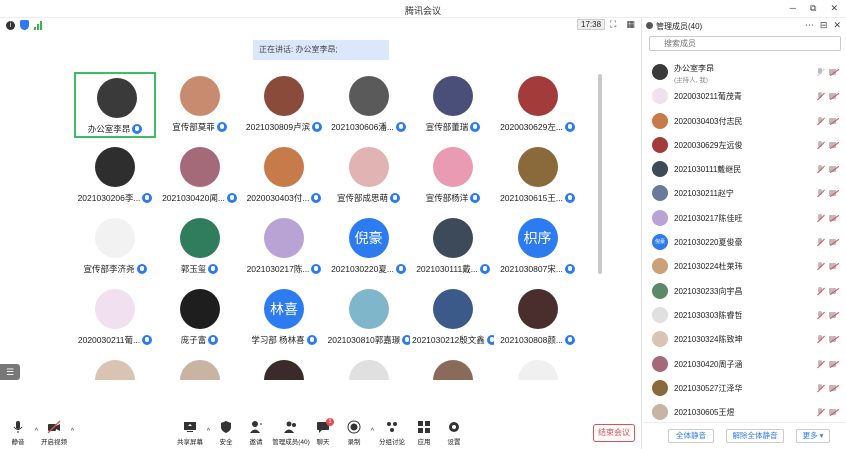 This screenshot has height=449, width=846. Describe the element at coordinates (744, 72) in the screenshot. I see `member-row: 办公室李昂 (主持人, 我)` at that location.